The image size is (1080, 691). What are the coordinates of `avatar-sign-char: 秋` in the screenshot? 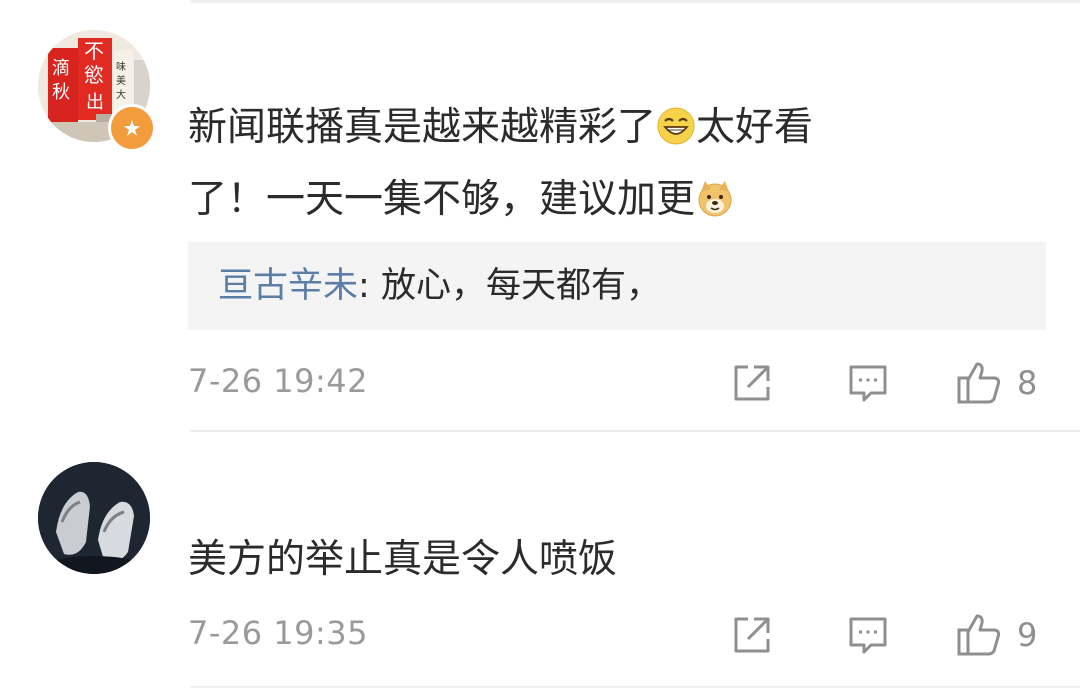 It's located at (61, 92).